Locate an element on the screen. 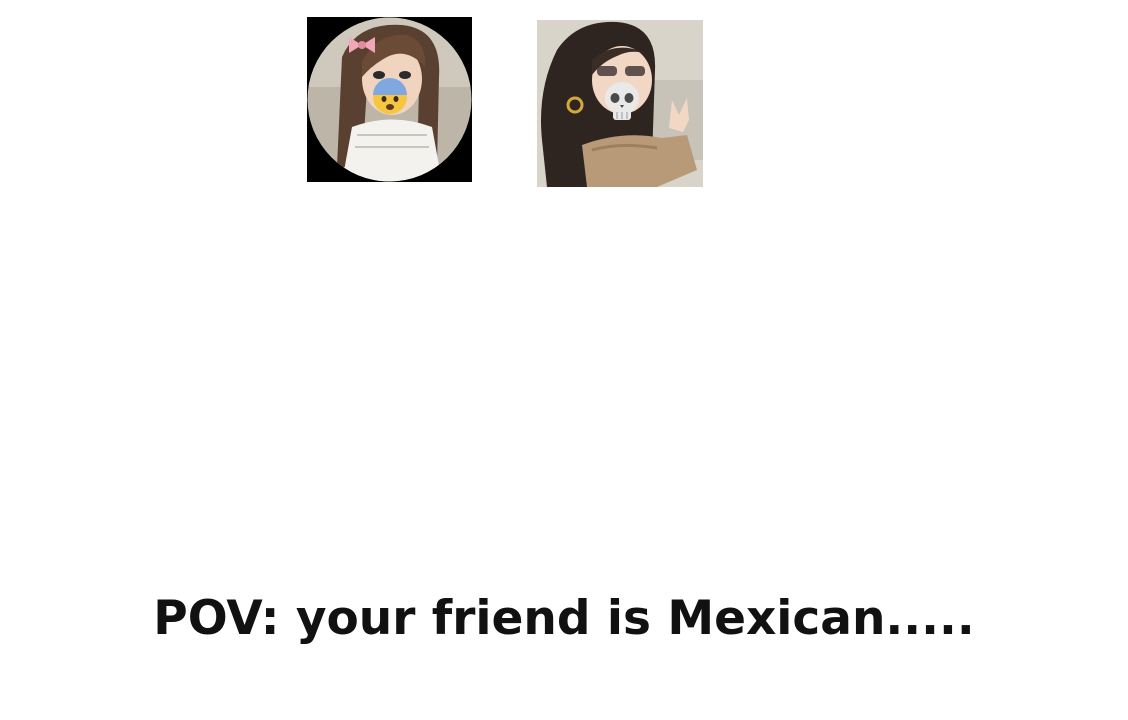 The image size is (1128, 720). right-avatar is located at coordinates (620, 103).